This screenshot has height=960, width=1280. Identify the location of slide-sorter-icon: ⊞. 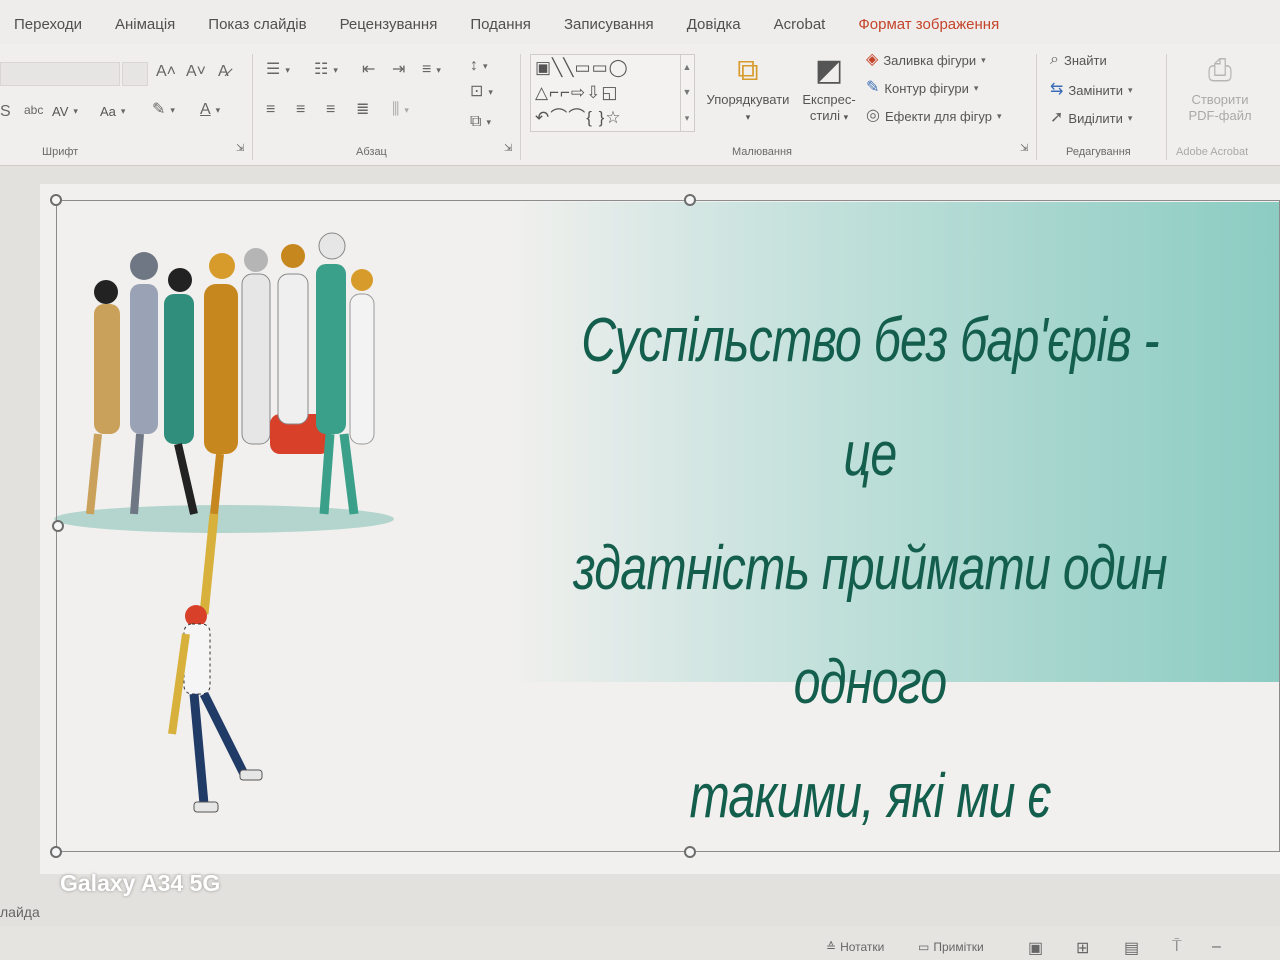
(1082, 948).